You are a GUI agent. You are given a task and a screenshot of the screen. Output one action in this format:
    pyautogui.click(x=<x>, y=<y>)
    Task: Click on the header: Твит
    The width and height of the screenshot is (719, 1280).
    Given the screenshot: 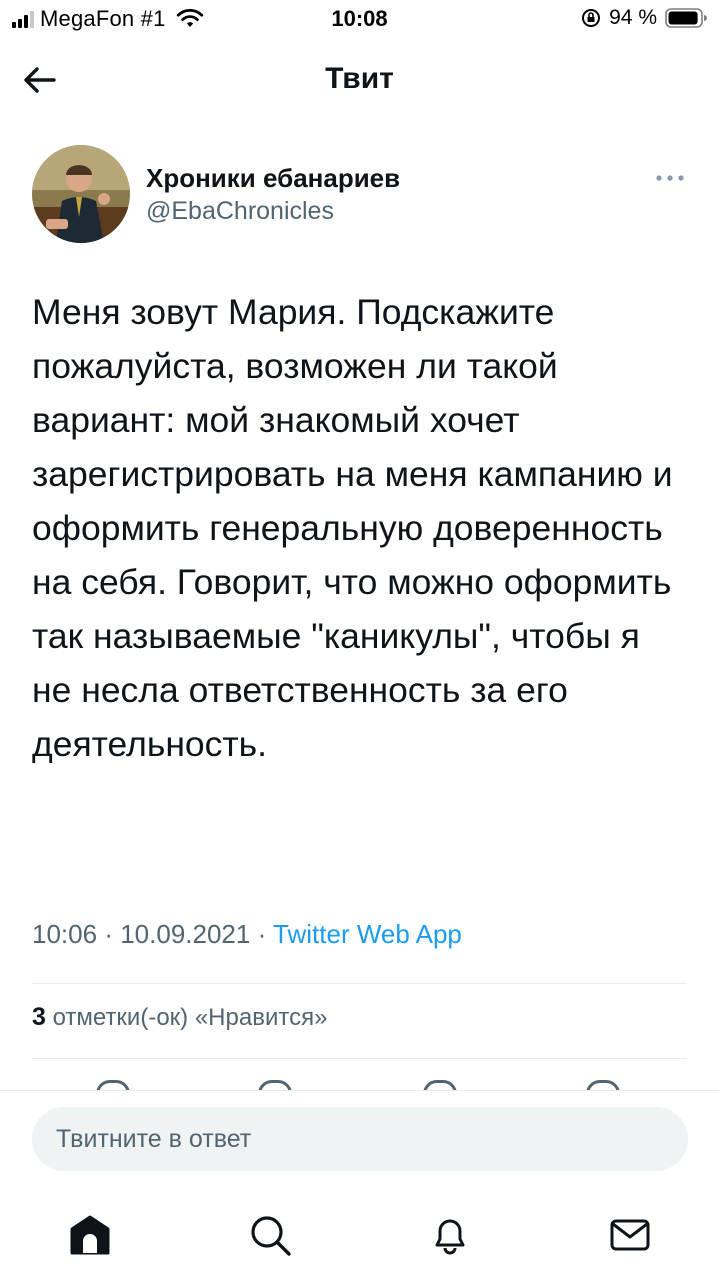 What is the action you would take?
    pyautogui.click(x=359, y=81)
    